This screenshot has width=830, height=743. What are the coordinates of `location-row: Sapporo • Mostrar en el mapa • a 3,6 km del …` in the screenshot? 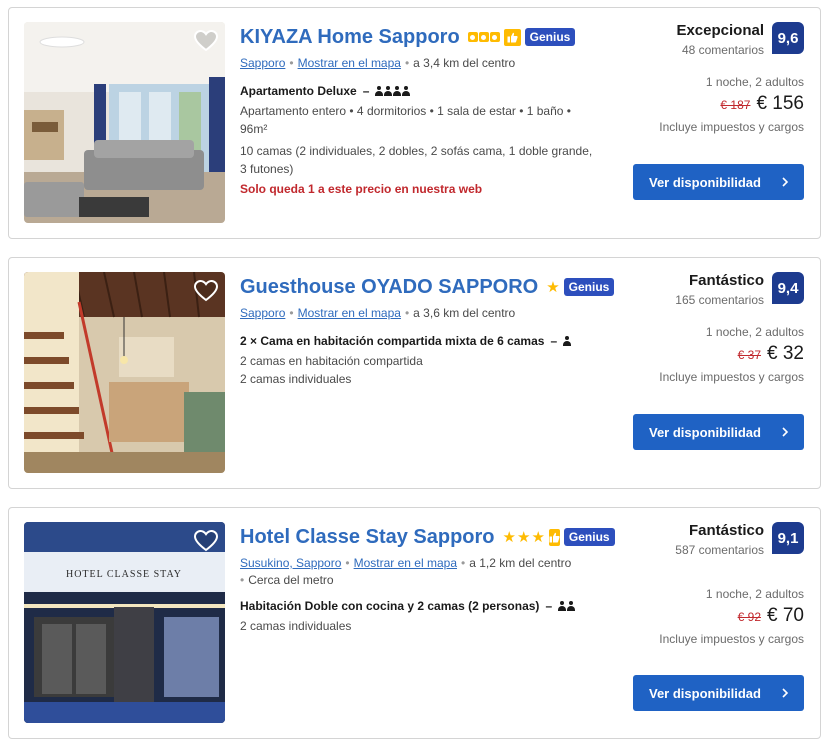 It's located at (378, 313).